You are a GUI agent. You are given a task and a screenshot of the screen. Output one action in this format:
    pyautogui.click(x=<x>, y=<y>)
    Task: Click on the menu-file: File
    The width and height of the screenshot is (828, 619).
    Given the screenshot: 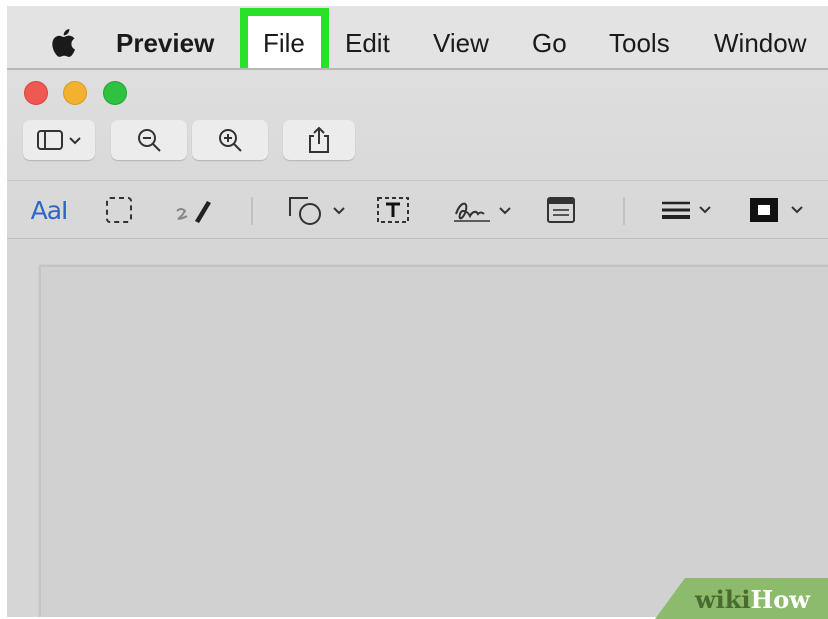 What is the action you would take?
    pyautogui.click(x=284, y=43)
    